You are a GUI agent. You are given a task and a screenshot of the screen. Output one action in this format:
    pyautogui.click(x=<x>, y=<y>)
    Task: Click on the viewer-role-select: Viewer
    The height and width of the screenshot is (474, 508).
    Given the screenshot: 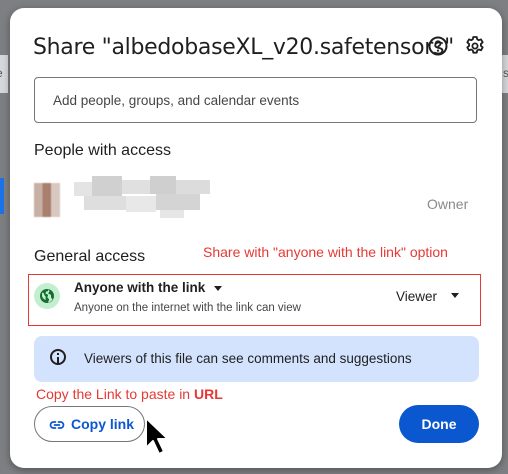 What is the action you would take?
    pyautogui.click(x=416, y=296)
    